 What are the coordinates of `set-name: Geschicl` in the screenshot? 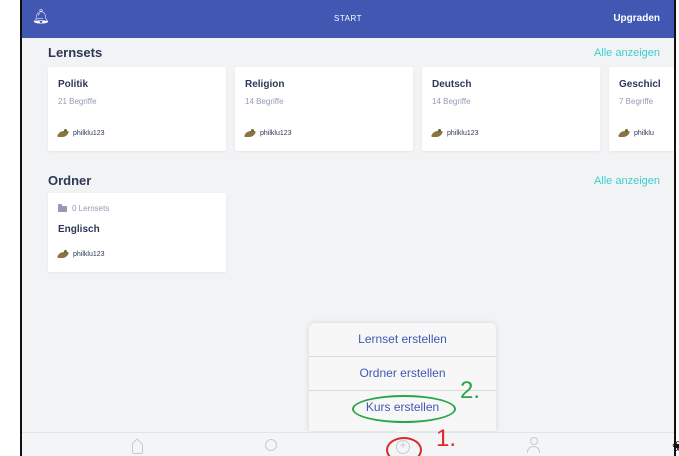 It's located at (640, 84).